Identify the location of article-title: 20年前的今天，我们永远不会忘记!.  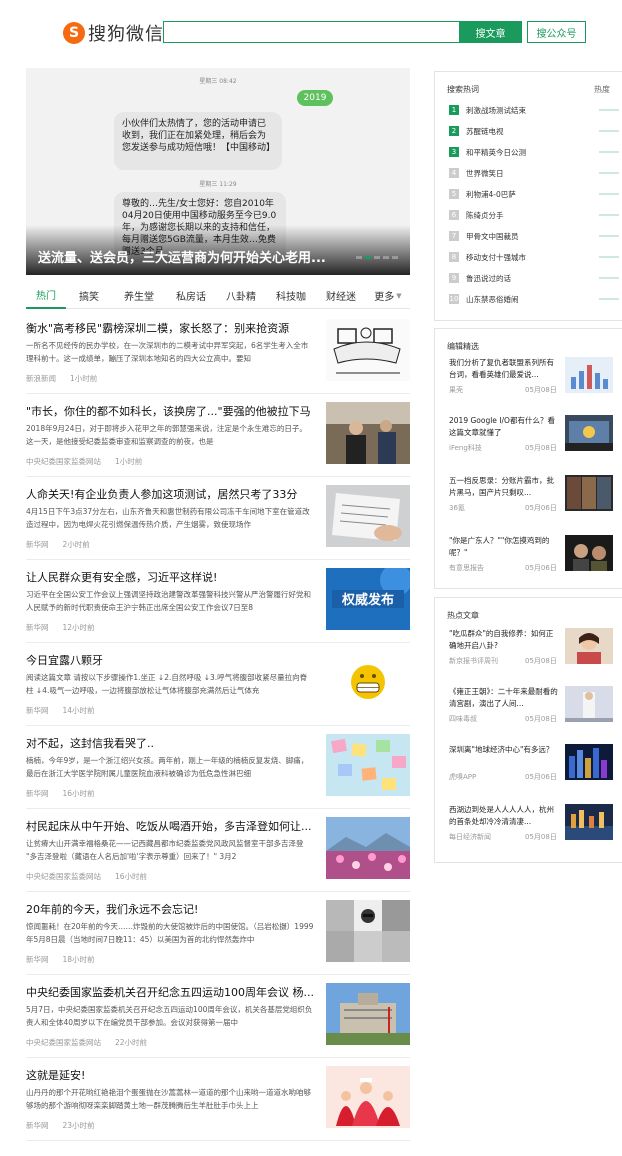
(170, 909).